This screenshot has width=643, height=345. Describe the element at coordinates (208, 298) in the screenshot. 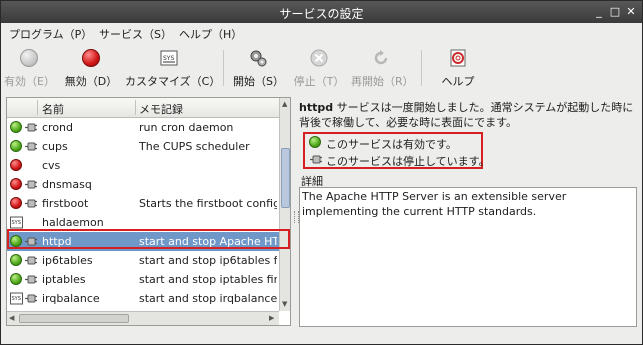

I see `service-description-cell: start and stop irqbalance d` at that location.